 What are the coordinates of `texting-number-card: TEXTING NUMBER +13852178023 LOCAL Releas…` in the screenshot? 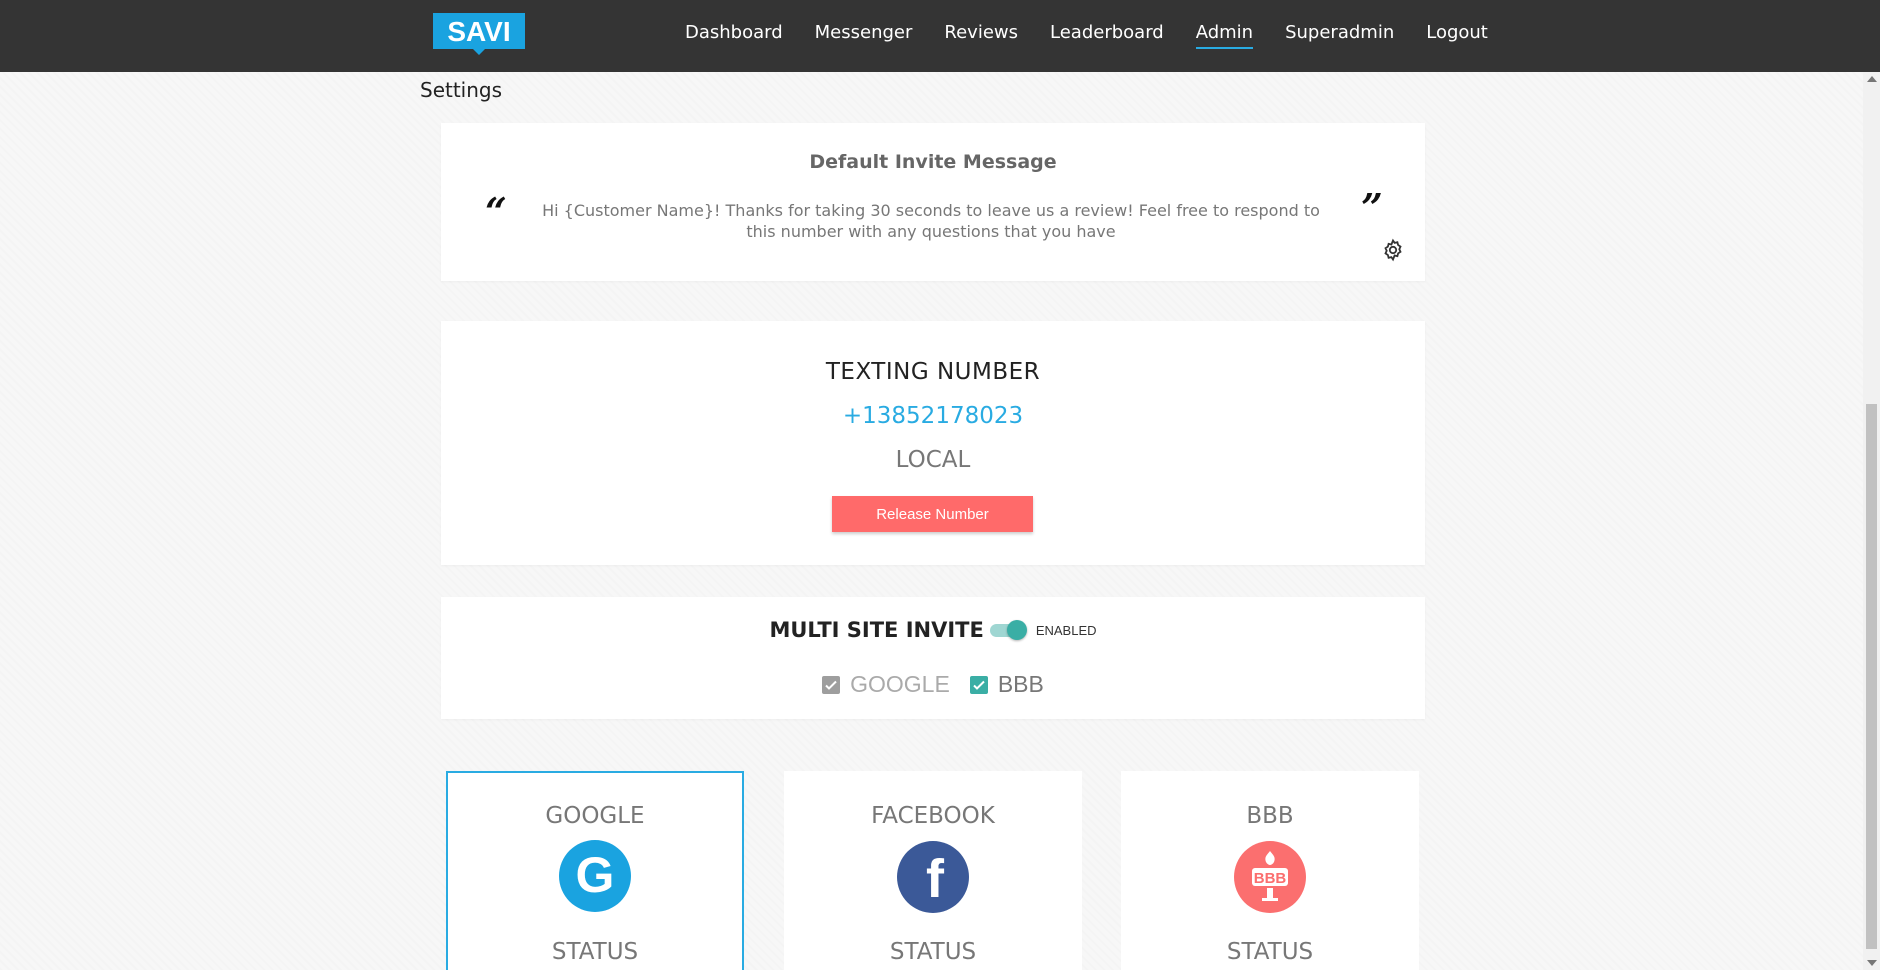 It's located at (933, 443).